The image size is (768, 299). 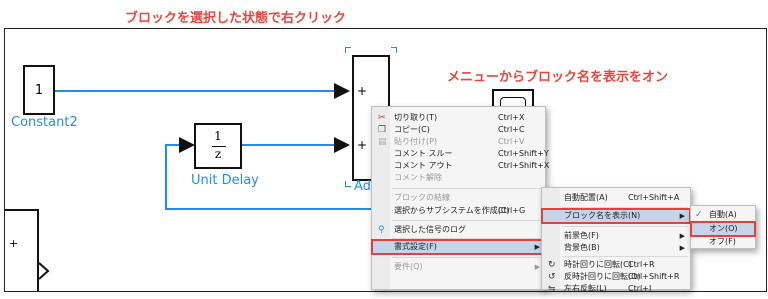 I want to click on show-name-submenu: ✓ 自動(A) オン(O) オフ(F), so click(x=723, y=227).